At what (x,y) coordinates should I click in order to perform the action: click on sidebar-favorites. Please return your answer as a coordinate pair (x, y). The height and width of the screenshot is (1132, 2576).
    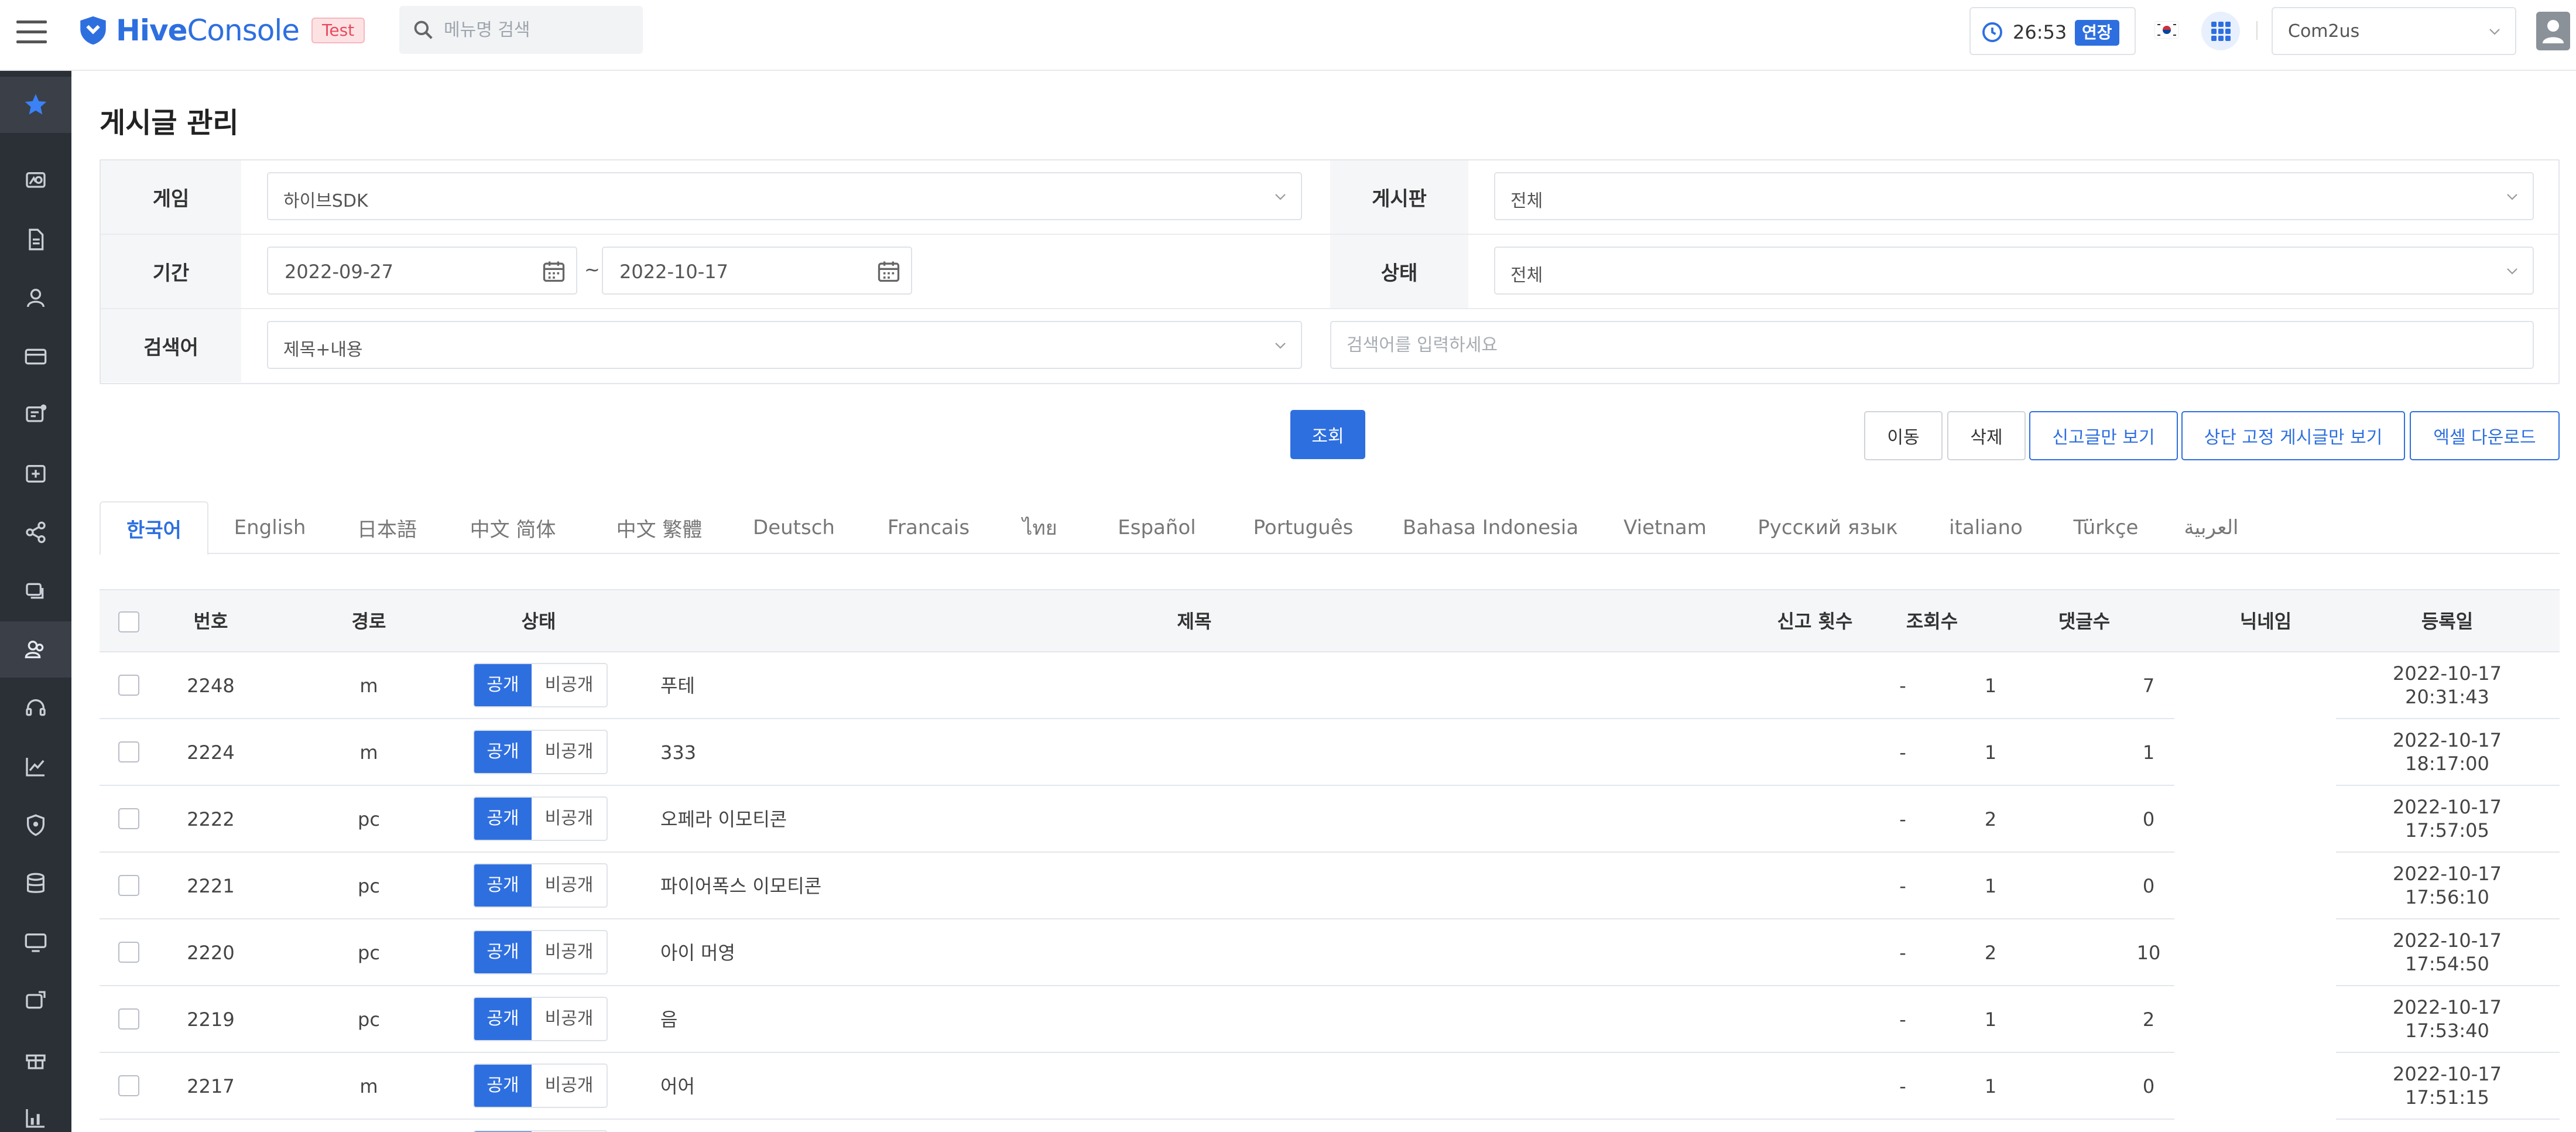
    Looking at the image, I should click on (35, 105).